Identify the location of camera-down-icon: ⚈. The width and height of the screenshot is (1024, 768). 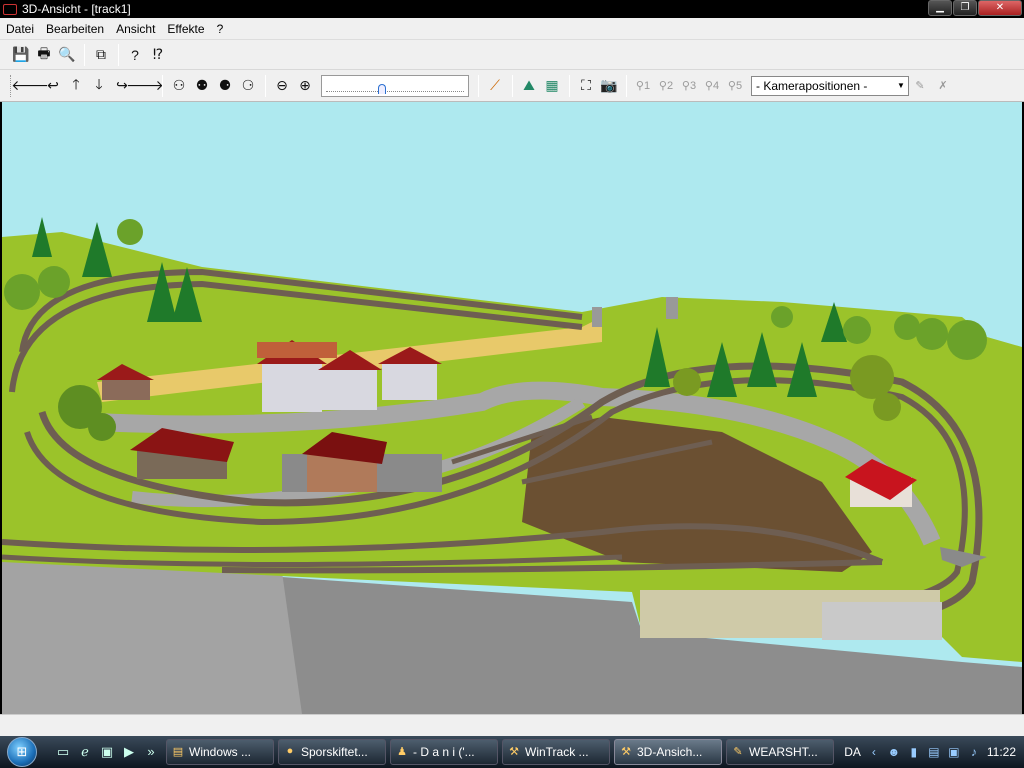
(225, 86).